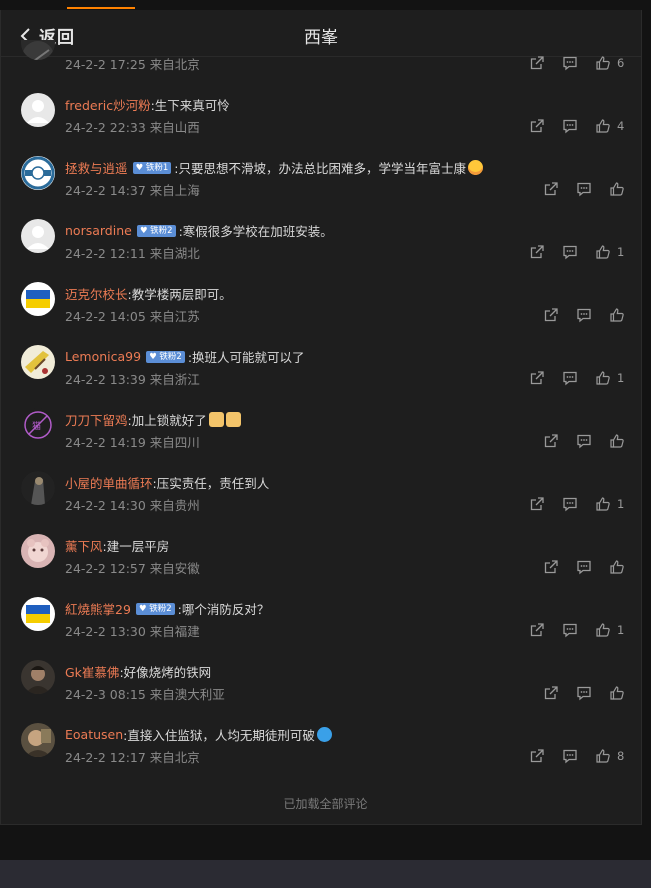 The height and width of the screenshot is (888, 651). What do you see at coordinates (223, 609) in the screenshot?
I see `comment-text: :哪个消防反对？` at bounding box center [223, 609].